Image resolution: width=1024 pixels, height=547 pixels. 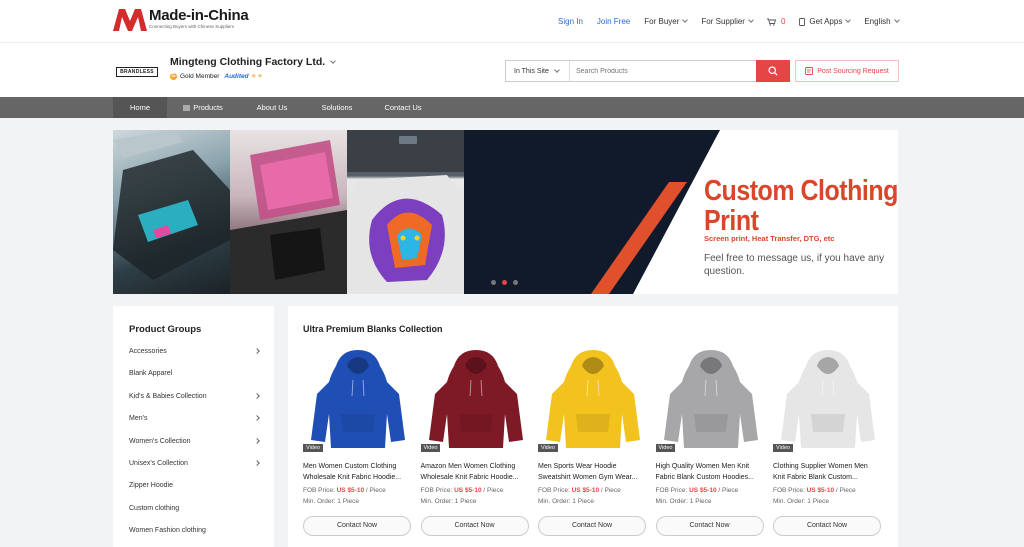 I want to click on menu-icon, so click(x=187, y=108).